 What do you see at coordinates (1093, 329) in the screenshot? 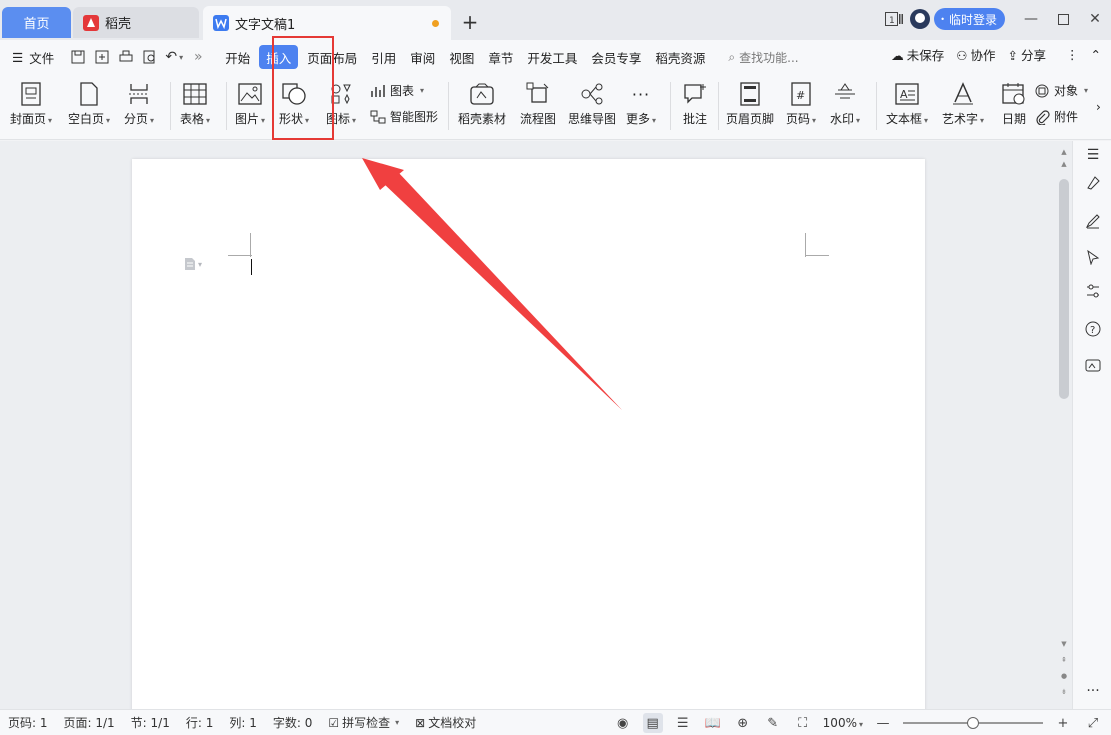
I see `sidebar-help-icon: ?` at bounding box center [1093, 329].